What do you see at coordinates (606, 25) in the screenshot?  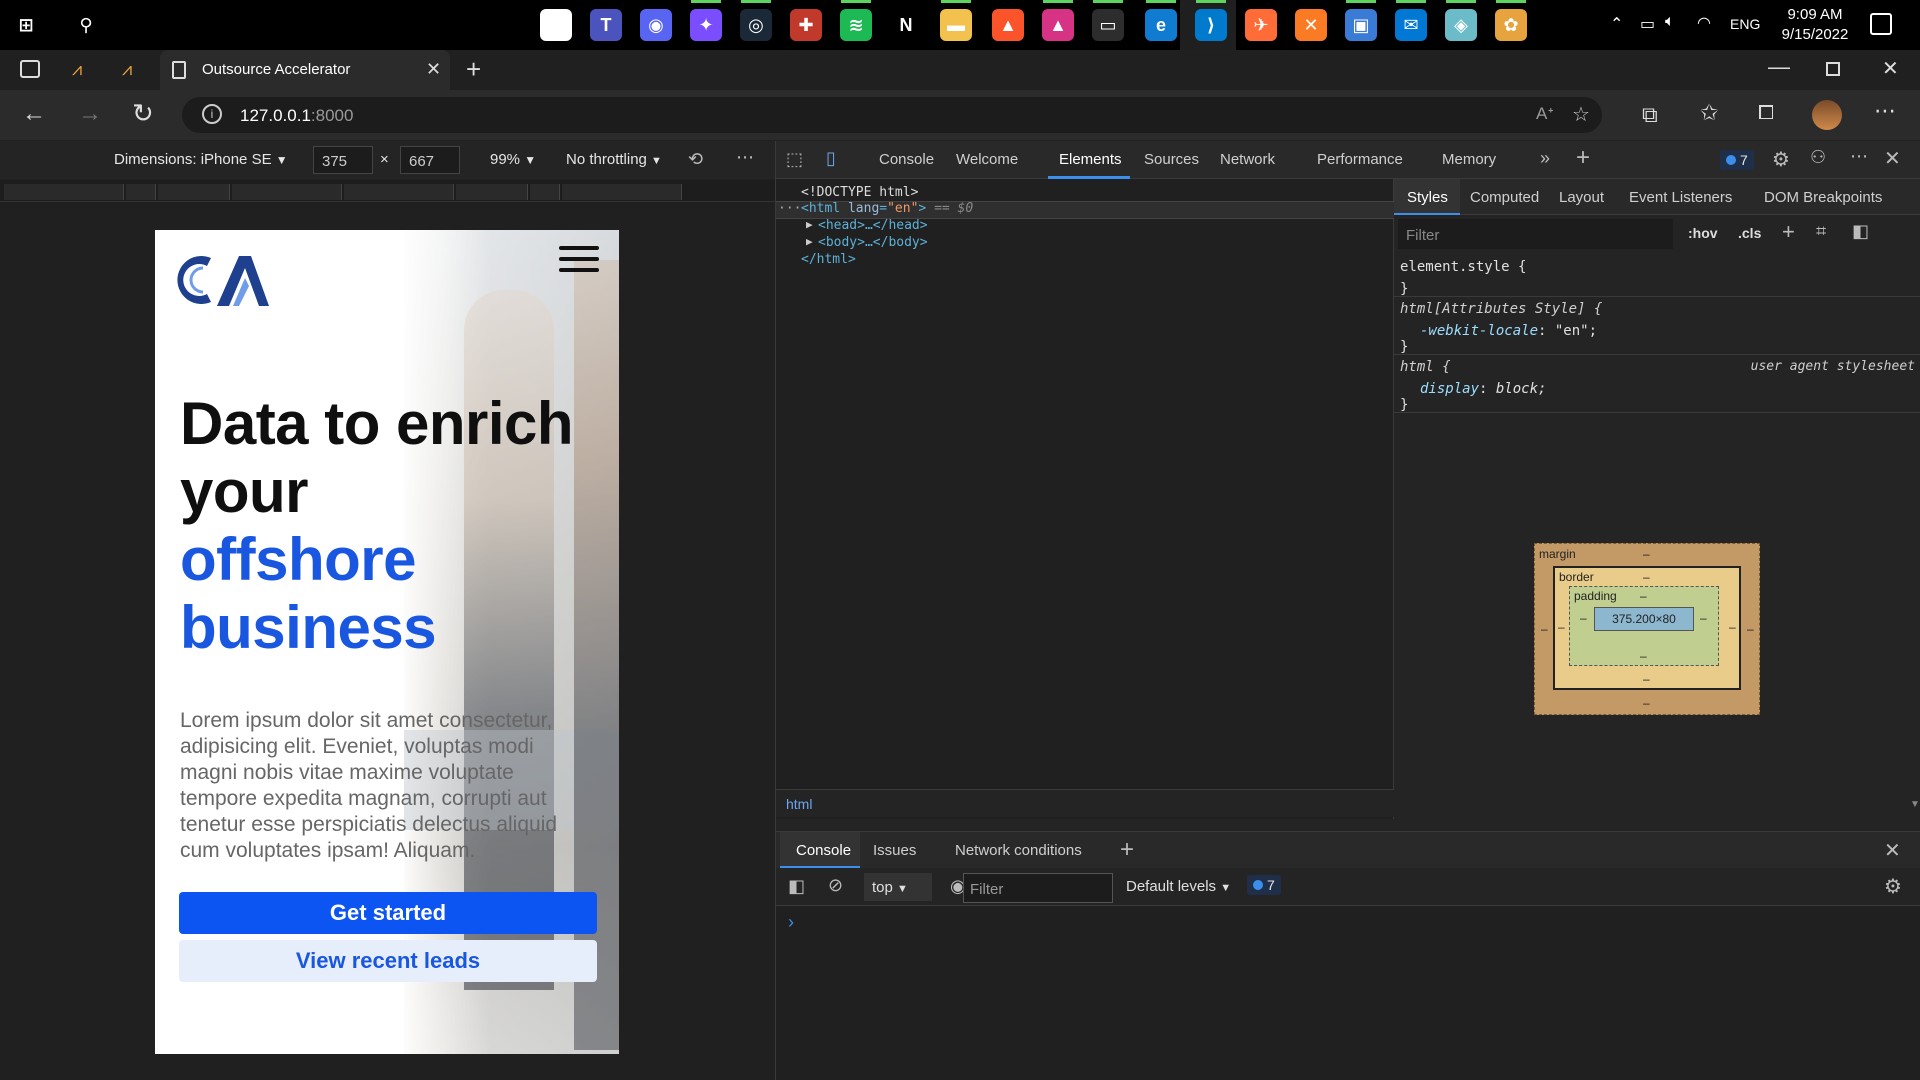 I see `teams-icon: T` at bounding box center [606, 25].